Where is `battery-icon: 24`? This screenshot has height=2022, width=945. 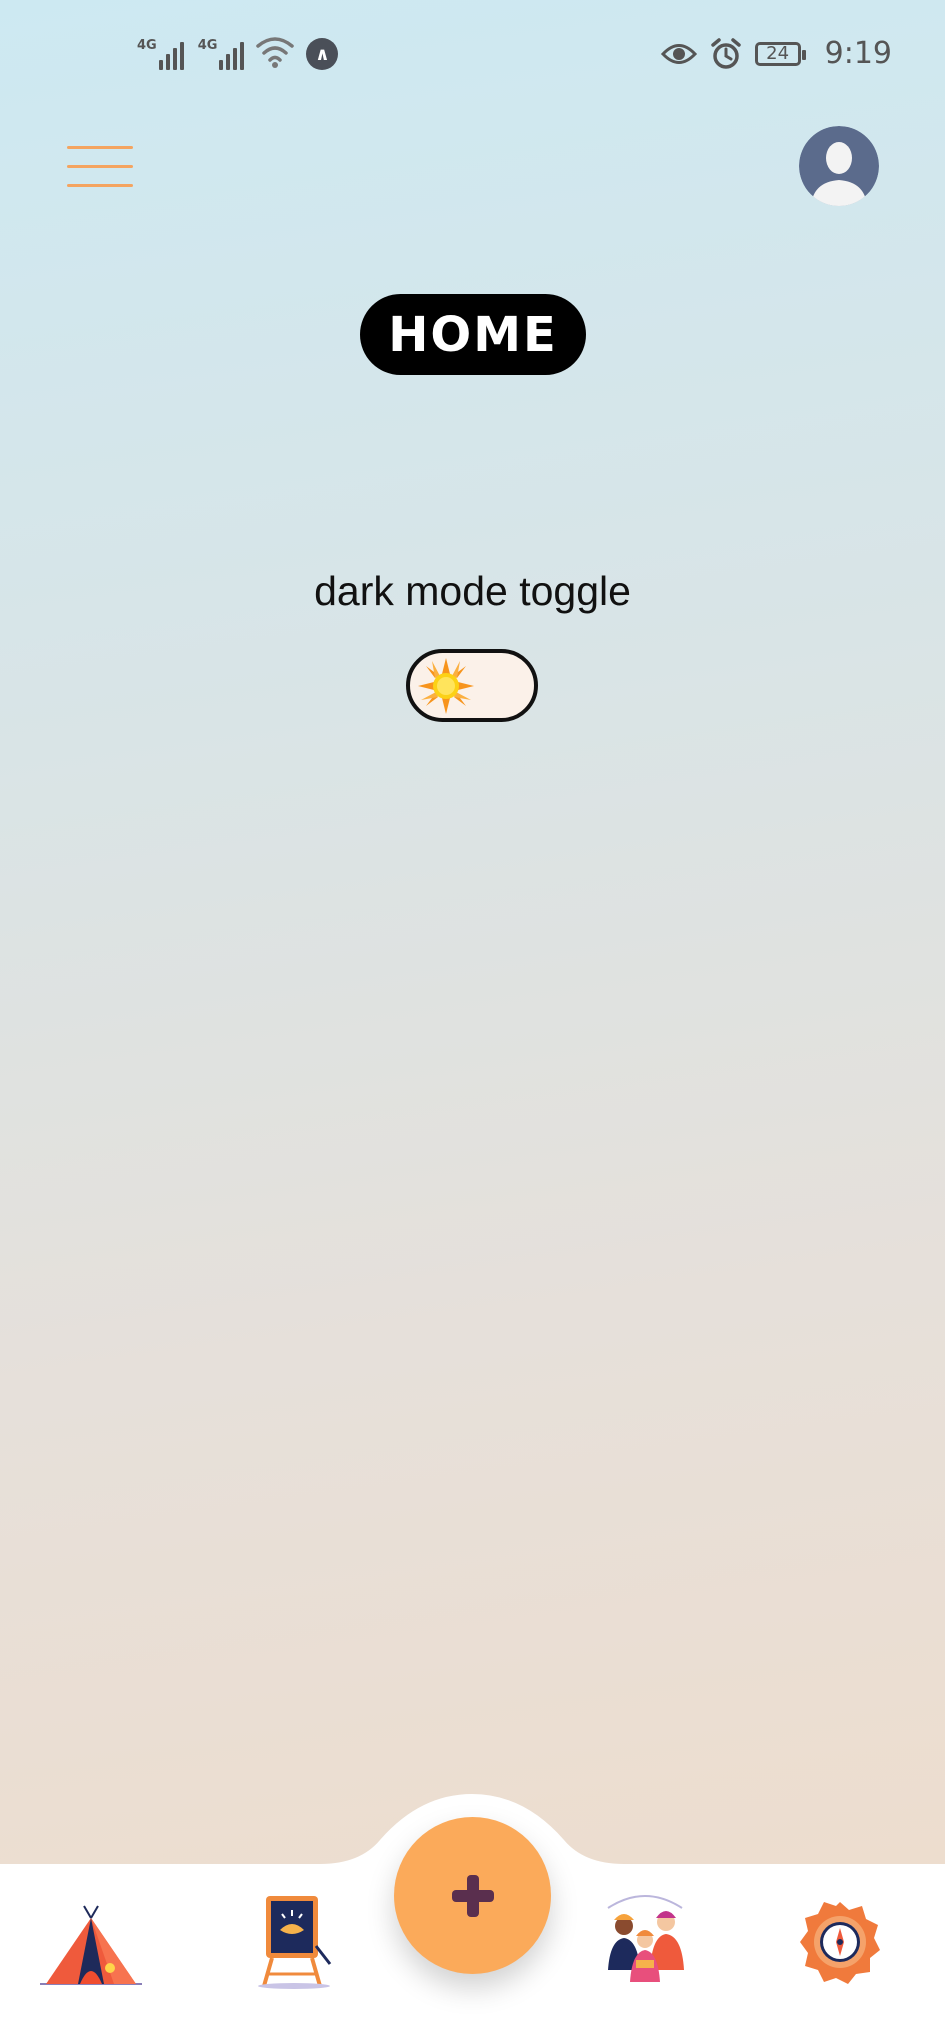 battery-icon: 24 is located at coordinates (780, 53).